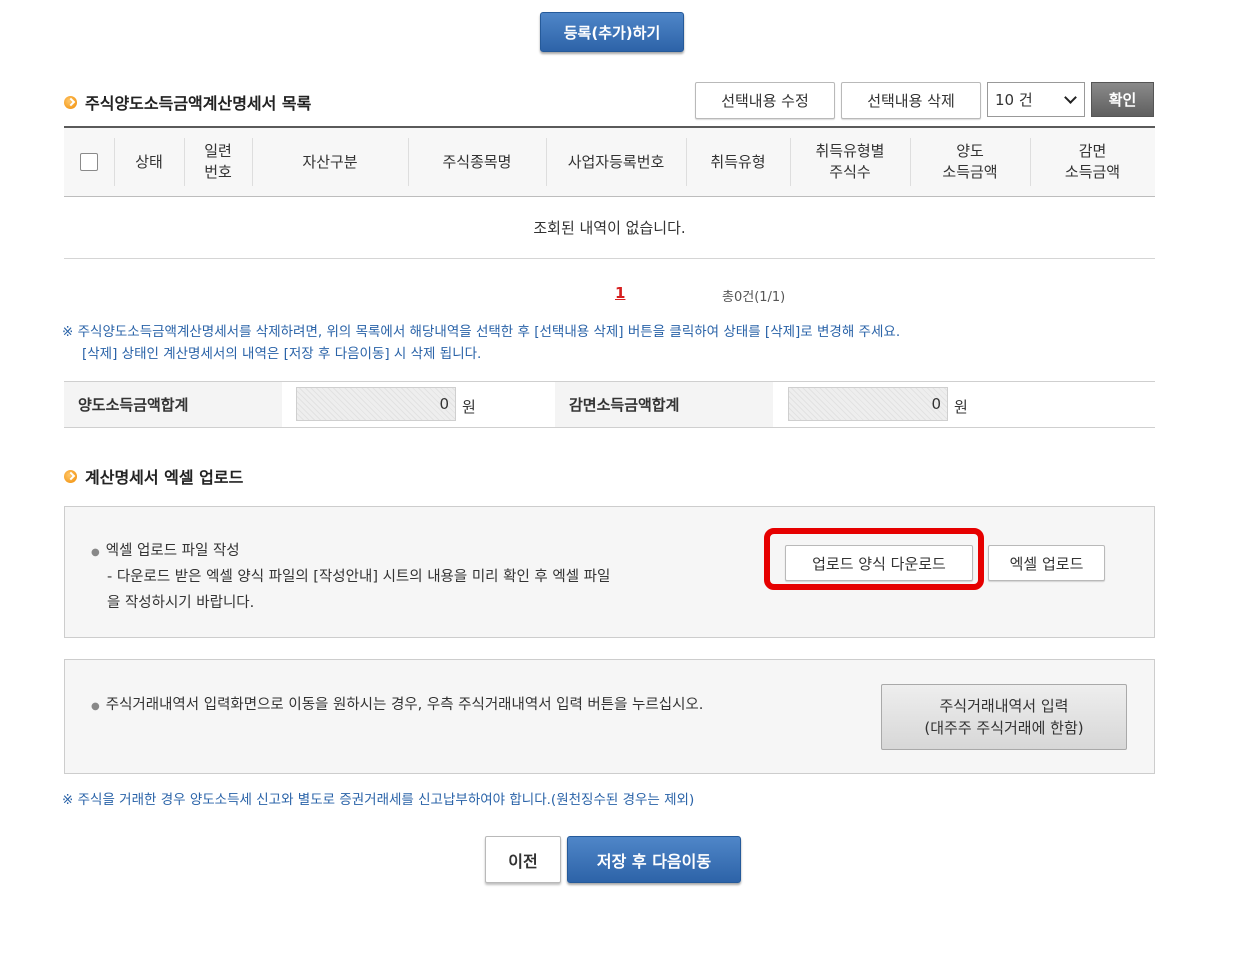 This screenshot has height=955, width=1250. I want to click on reduction-total-unit: 원, so click(961, 407).